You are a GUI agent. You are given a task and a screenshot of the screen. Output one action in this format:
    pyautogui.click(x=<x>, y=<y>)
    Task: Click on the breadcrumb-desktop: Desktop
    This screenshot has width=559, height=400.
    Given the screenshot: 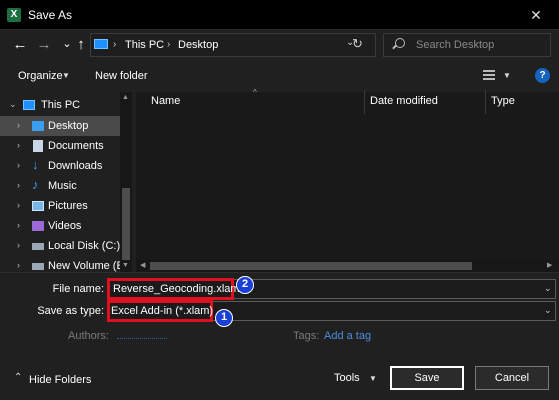 What is the action you would take?
    pyautogui.click(x=198, y=45)
    